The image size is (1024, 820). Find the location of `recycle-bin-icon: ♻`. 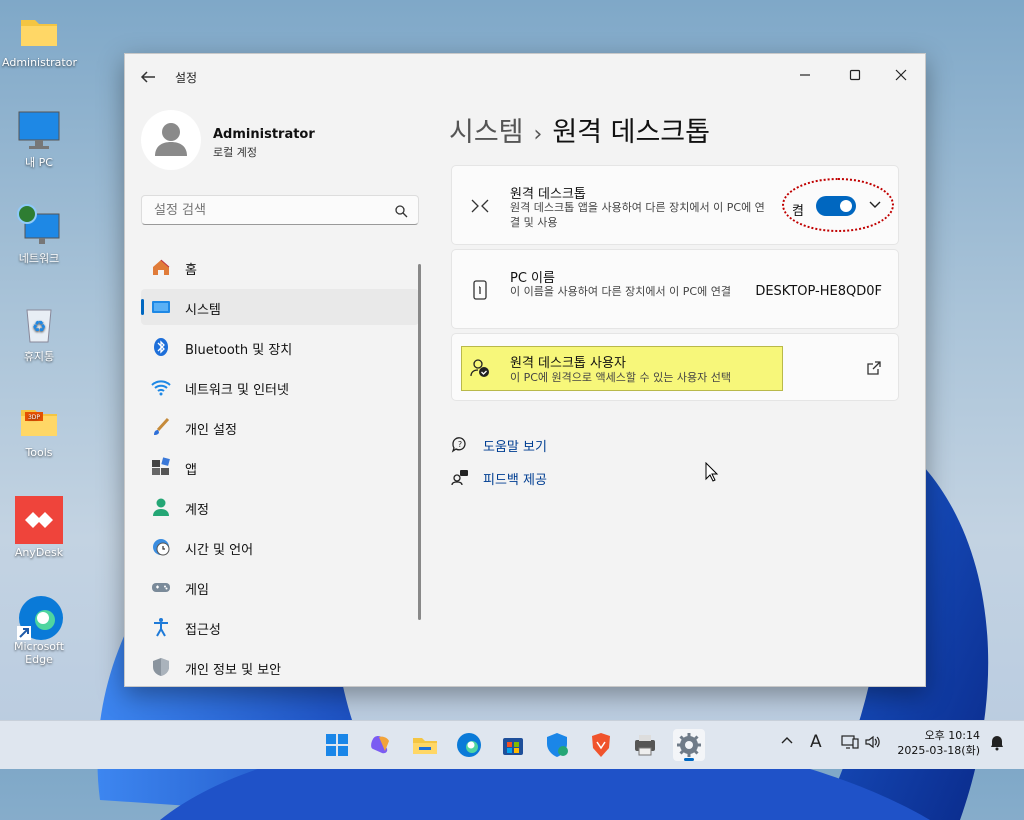

recycle-bin-icon: ♻ is located at coordinates (39, 324).